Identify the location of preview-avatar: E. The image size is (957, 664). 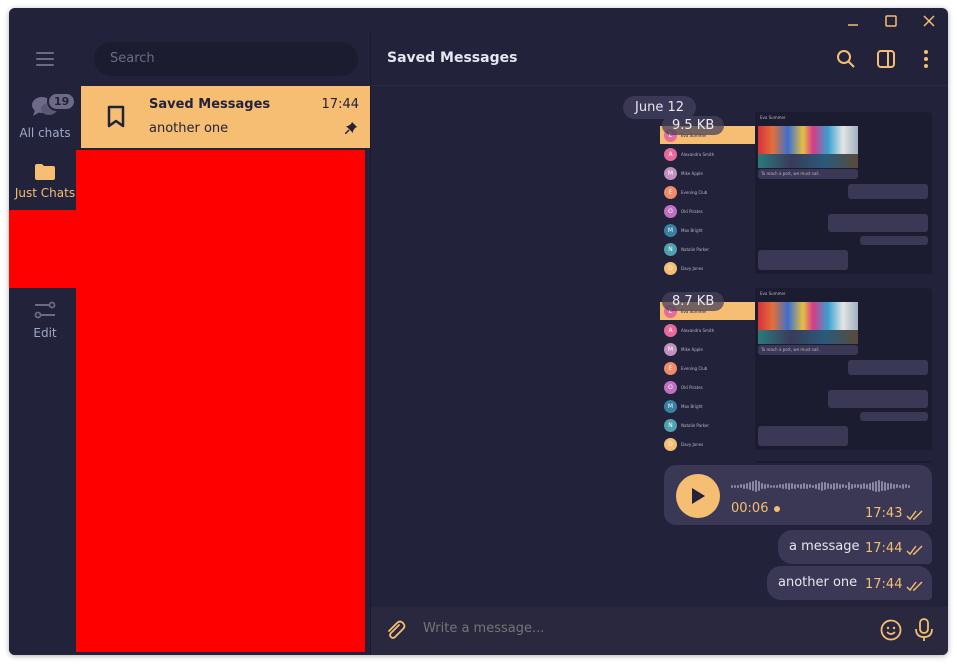
(670, 368).